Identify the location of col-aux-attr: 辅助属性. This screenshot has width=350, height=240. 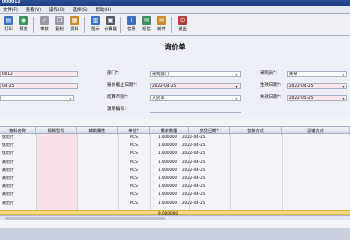
(97, 131).